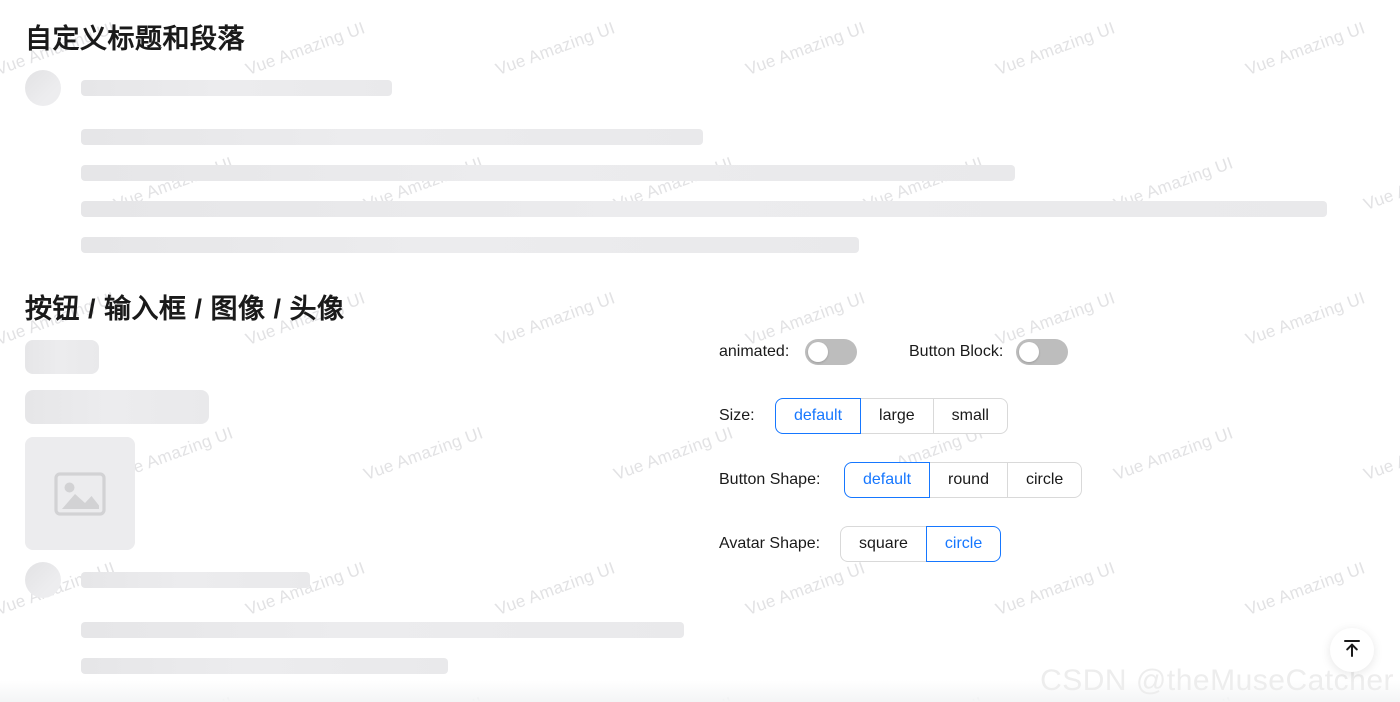 The width and height of the screenshot is (1400, 702). I want to click on skeleton-button, so click(62, 357).